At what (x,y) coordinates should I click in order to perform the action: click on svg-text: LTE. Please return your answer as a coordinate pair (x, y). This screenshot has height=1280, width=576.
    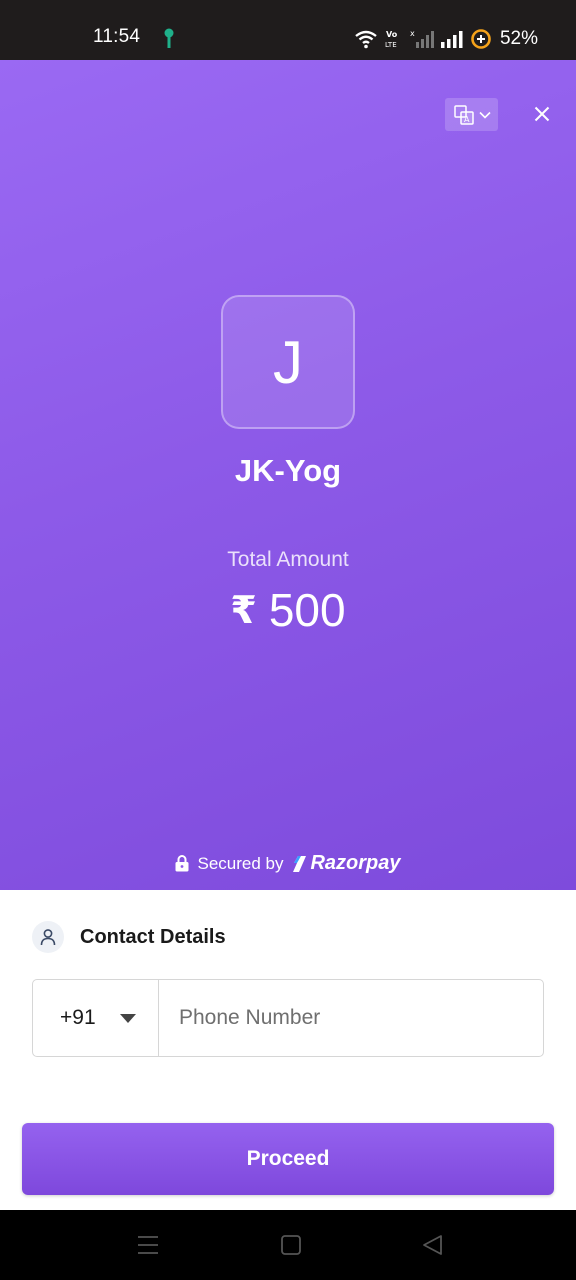
    Looking at the image, I should click on (391, 45).